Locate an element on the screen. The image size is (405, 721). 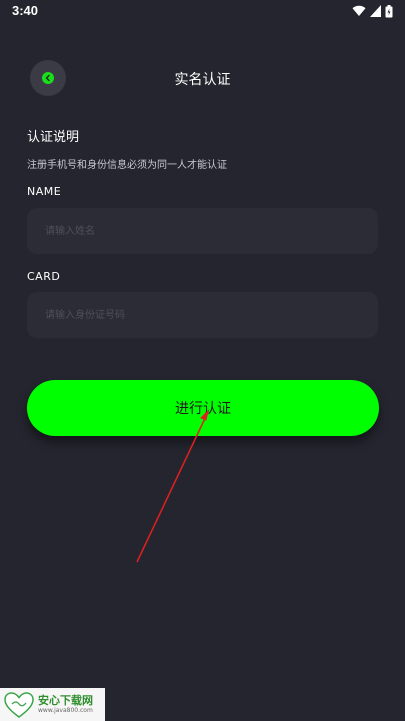
section-title: 认证说明 is located at coordinates (53, 137).